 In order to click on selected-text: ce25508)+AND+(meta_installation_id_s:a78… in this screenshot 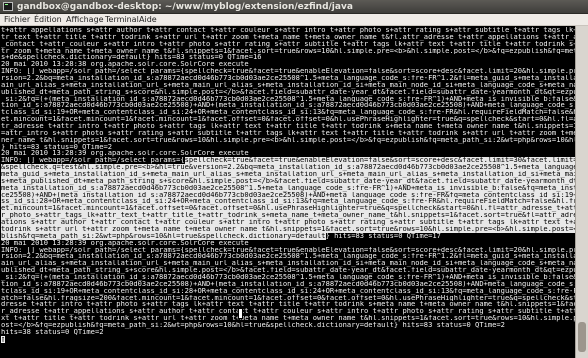, I will do `click(288, 195)`.